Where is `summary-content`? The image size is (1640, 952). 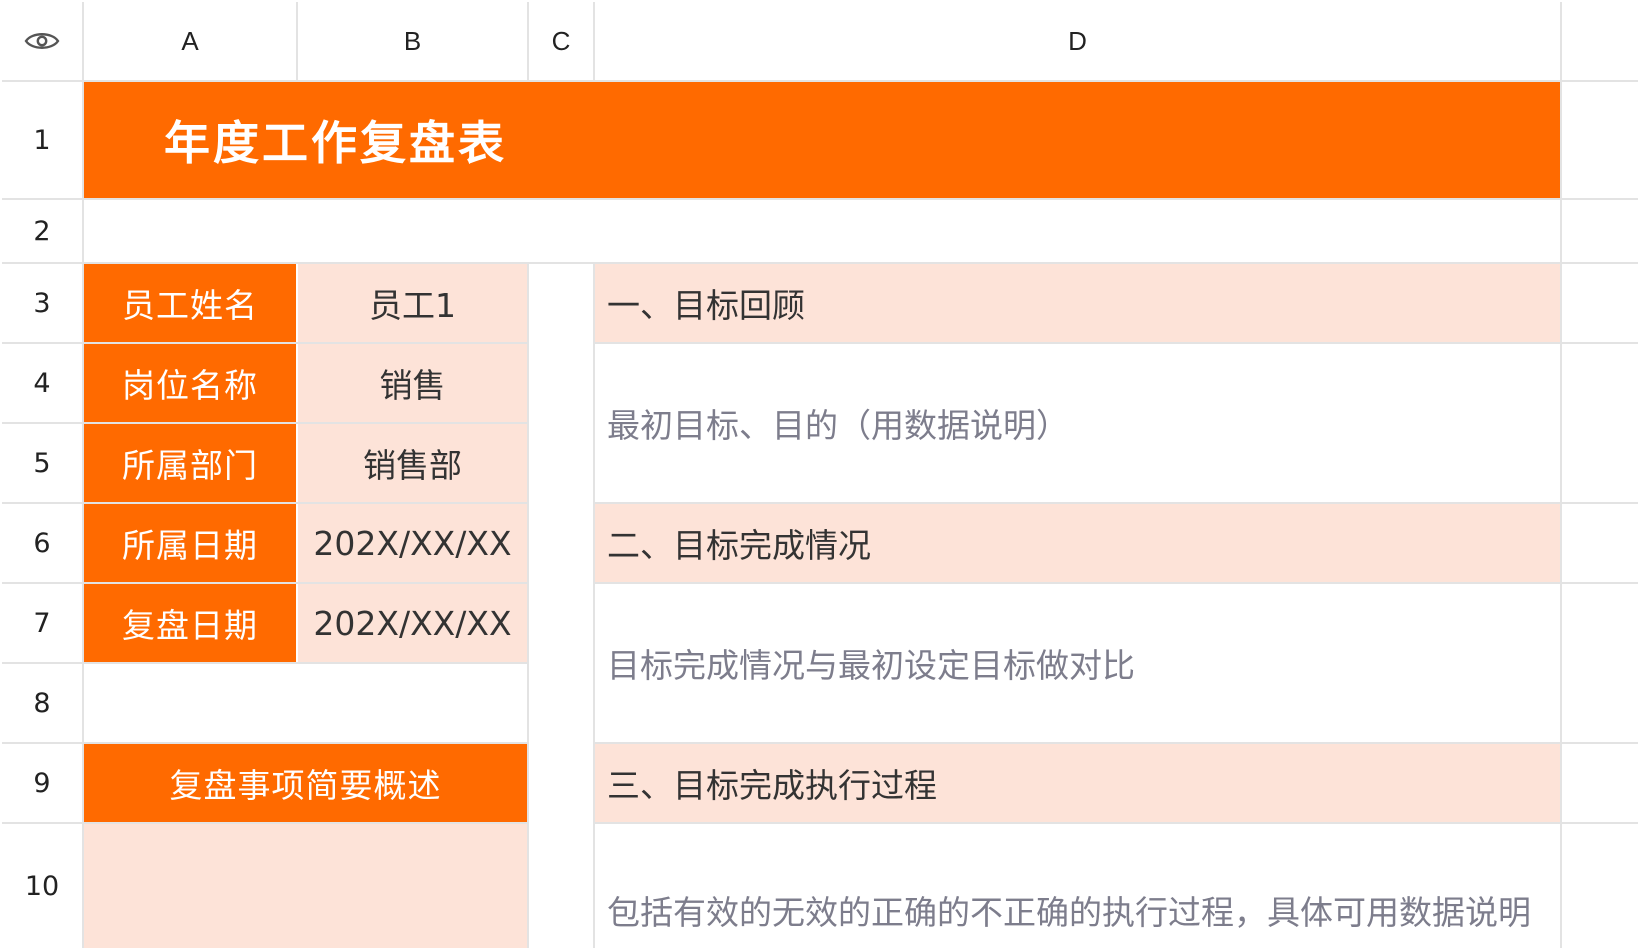
summary-content is located at coordinates (305, 886).